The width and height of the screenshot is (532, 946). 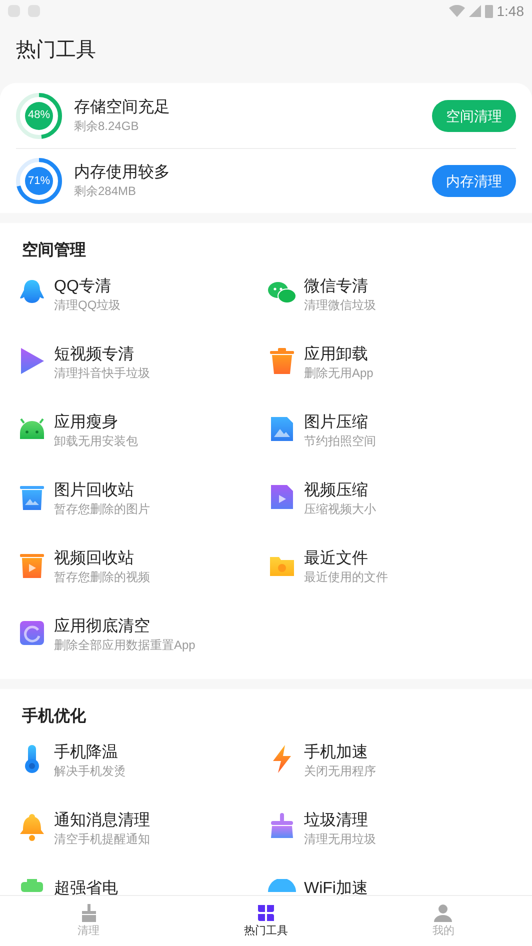 I want to click on tool-subtitle: 删除全部应用数据重置App, so click(x=125, y=645).